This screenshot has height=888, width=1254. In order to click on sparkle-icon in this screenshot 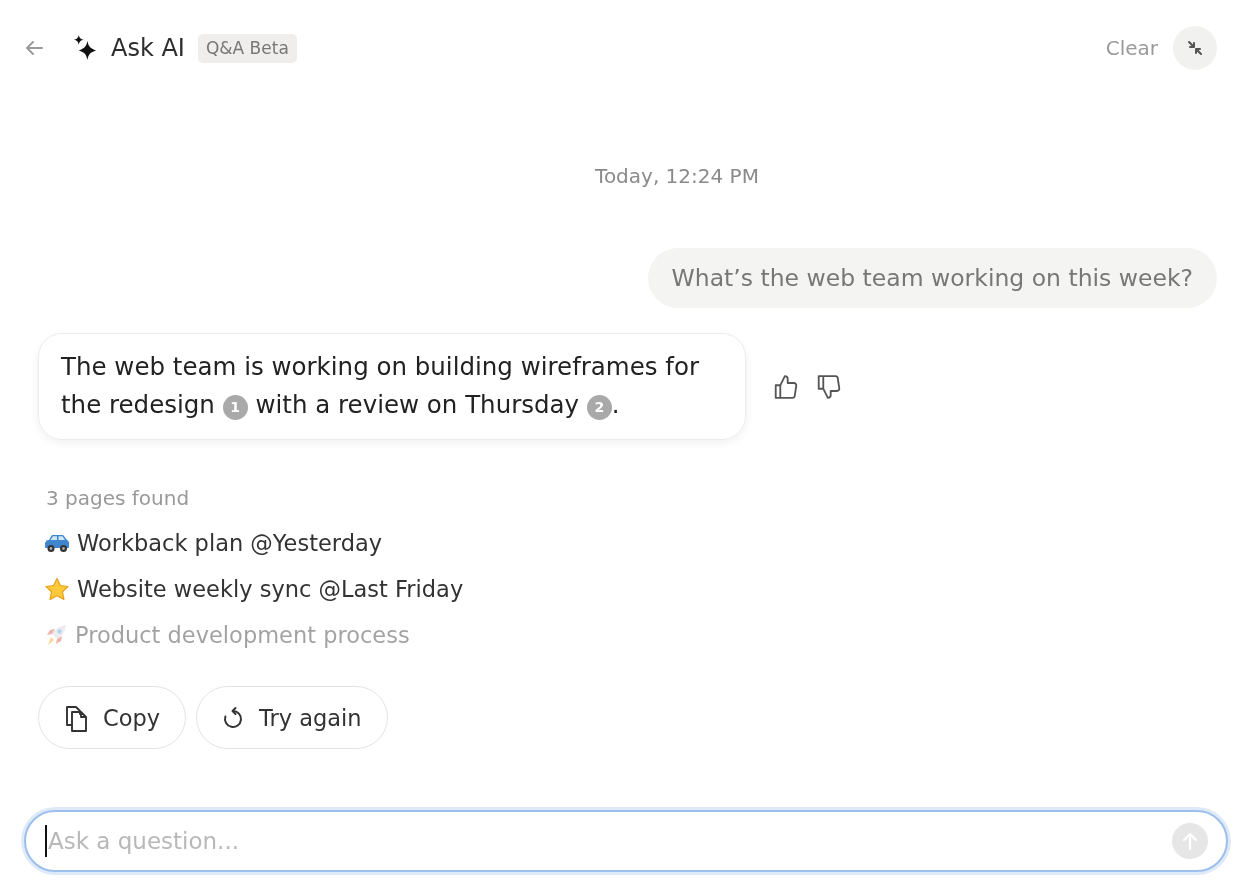, I will do `click(85, 48)`.